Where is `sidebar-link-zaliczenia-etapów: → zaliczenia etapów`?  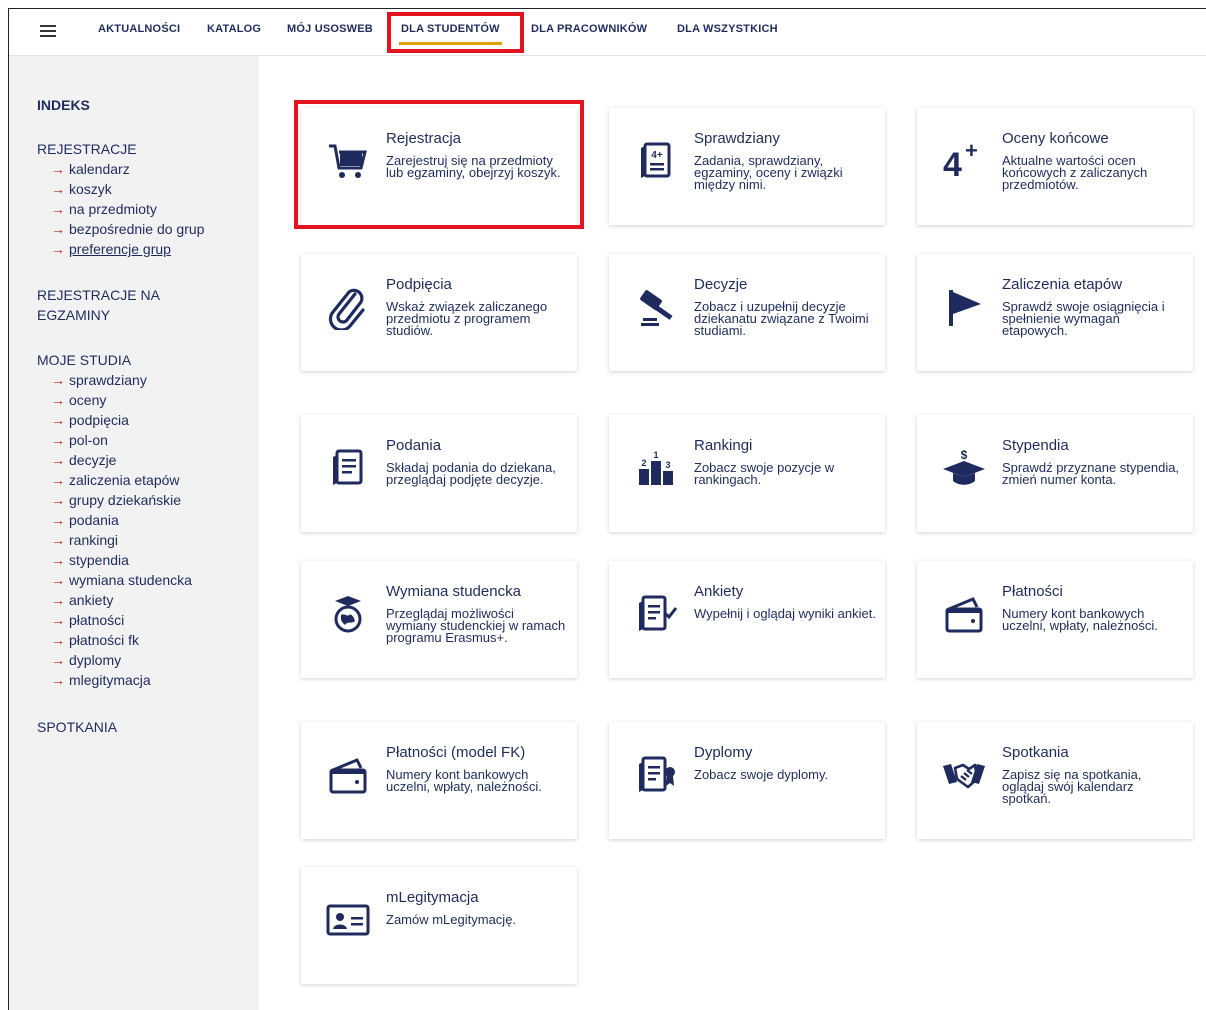 sidebar-link-zaliczenia-etapów: → zaliczenia etapów is located at coordinates (115, 480).